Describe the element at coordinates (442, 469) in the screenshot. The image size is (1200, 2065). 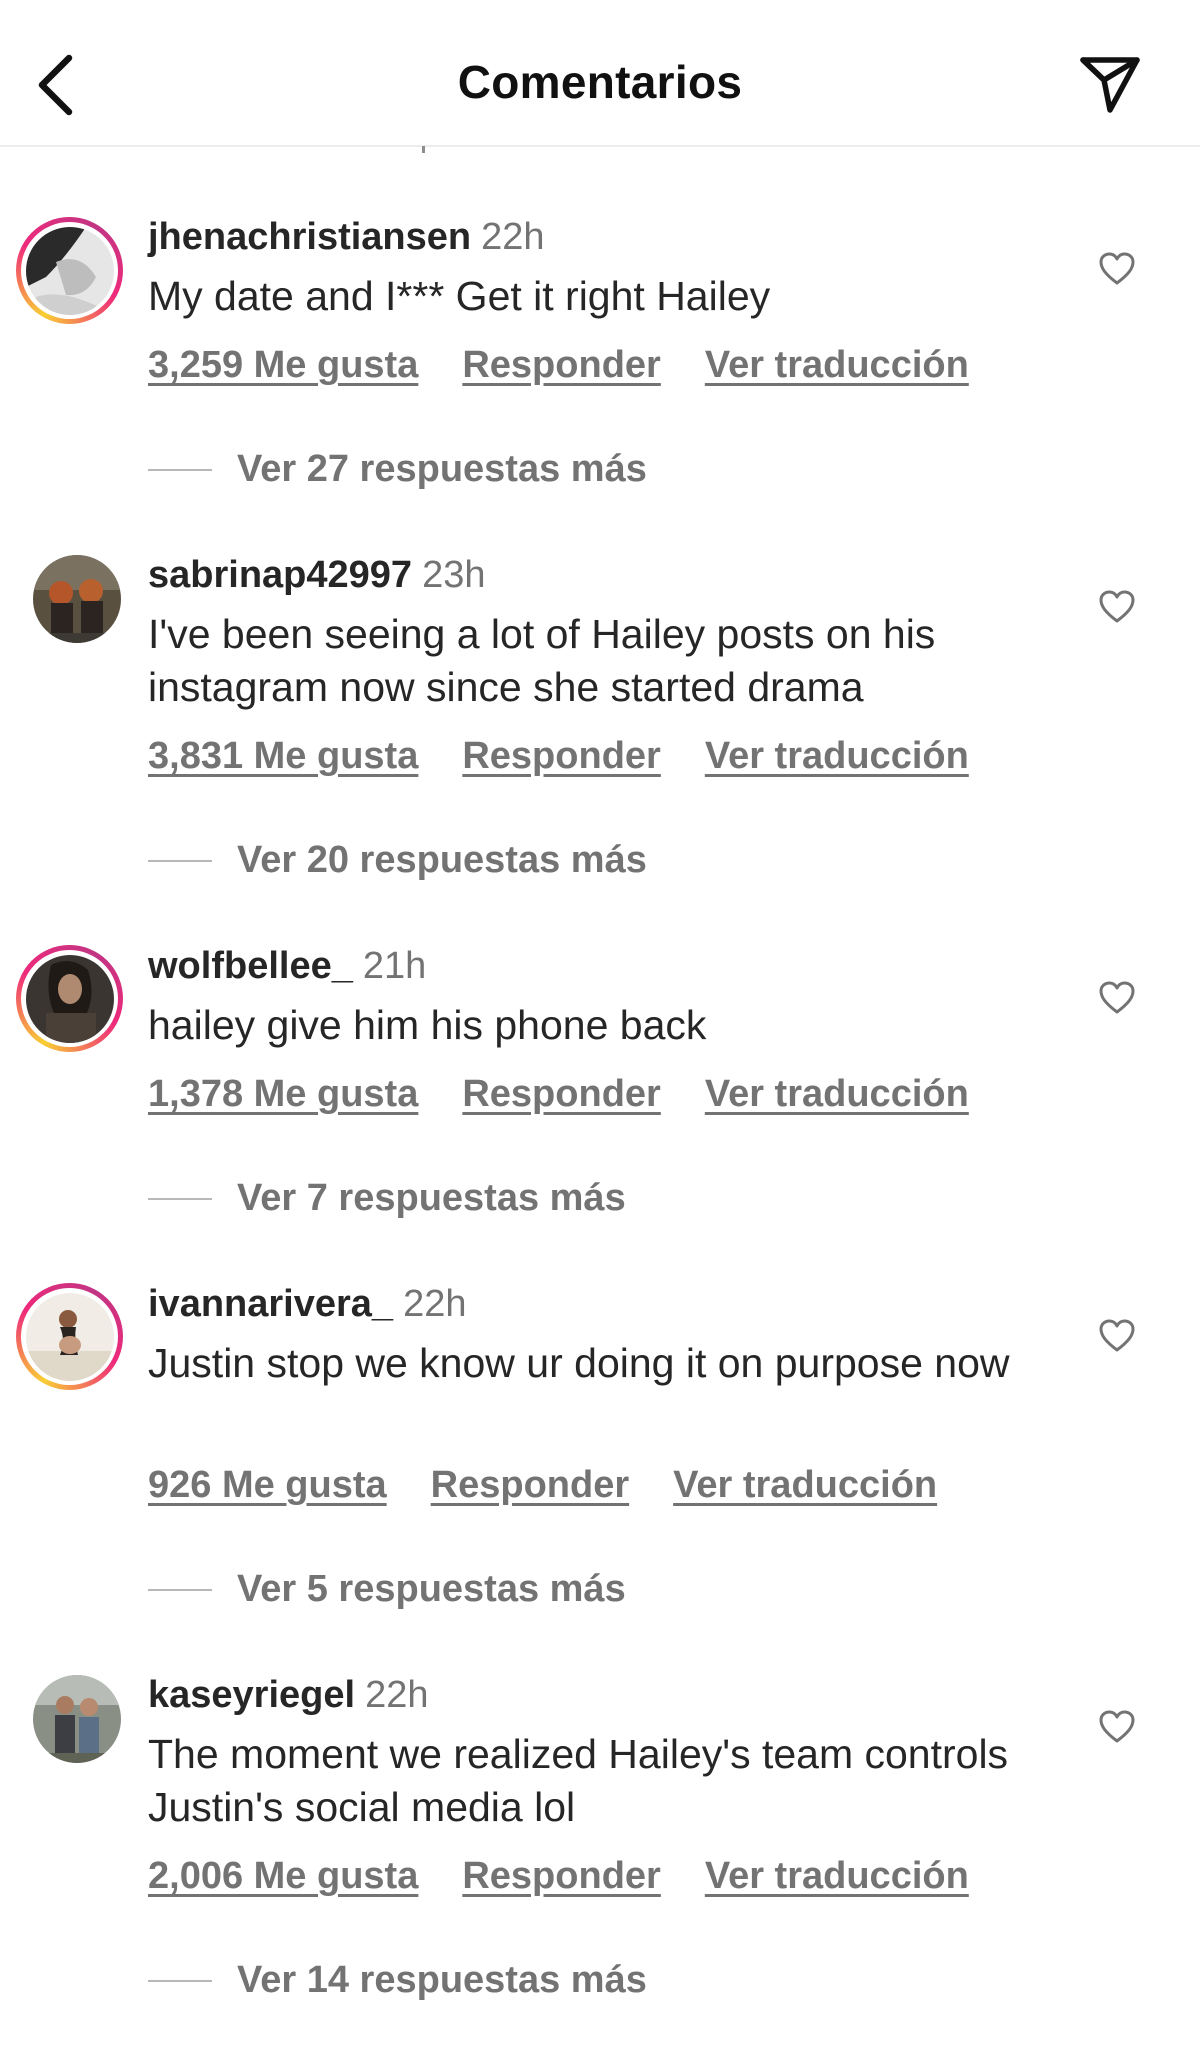
I see `view-replies-label: Ver 27 respuestas más` at that location.